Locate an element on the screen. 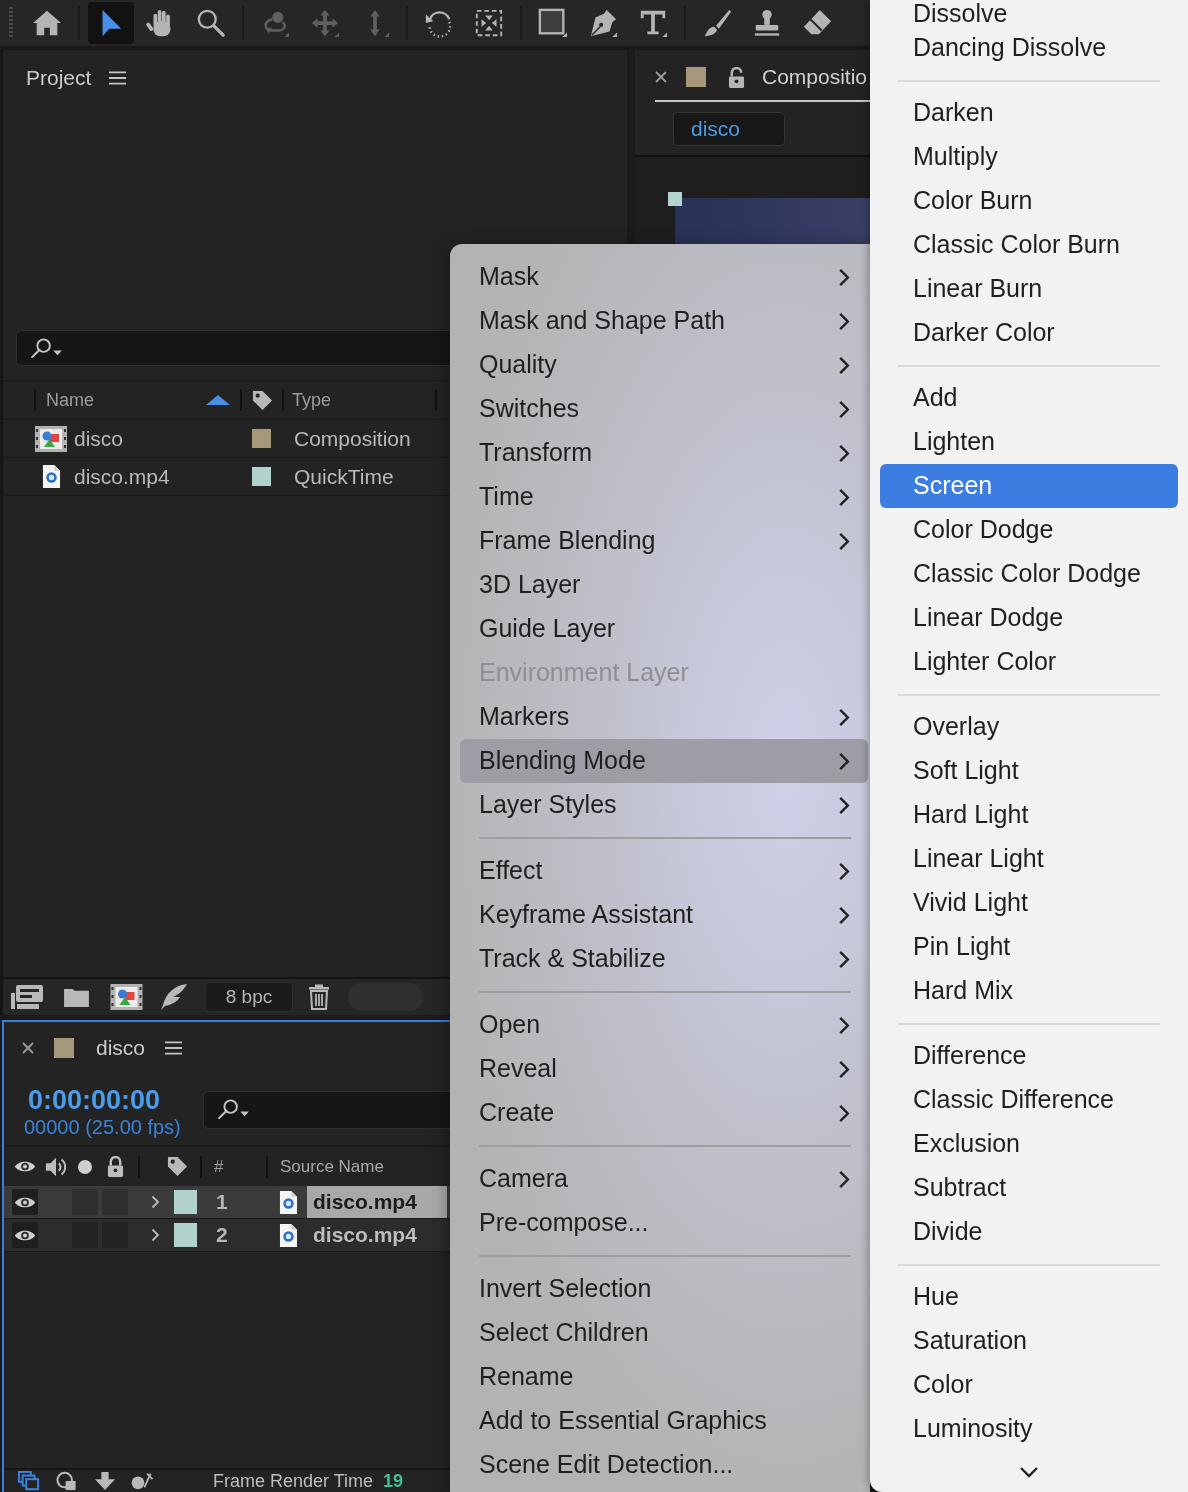 This screenshot has height=1492, width=1188. menu-item: Guide Layer is located at coordinates (664, 629).